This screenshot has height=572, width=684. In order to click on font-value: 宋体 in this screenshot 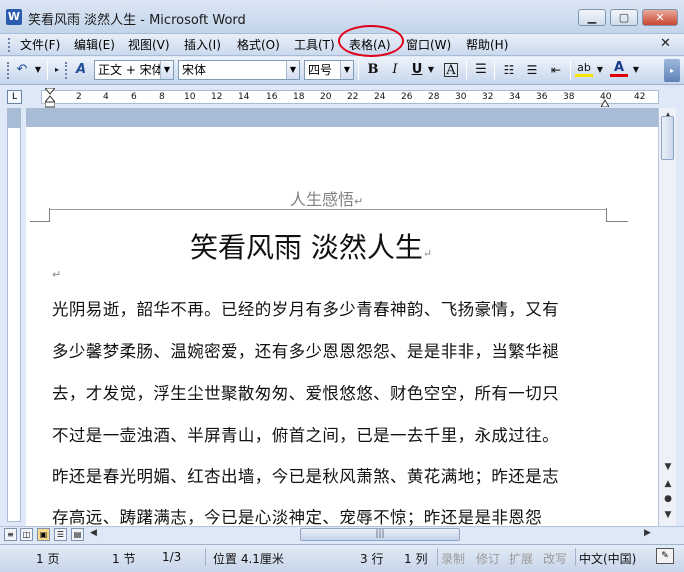, I will do `click(194, 70)`.